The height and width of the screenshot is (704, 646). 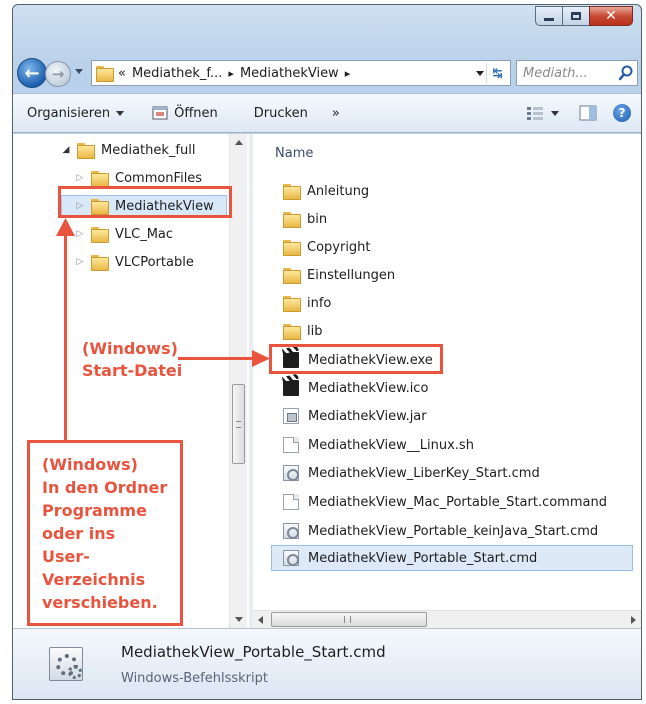 I want to click on refresh-button: ↹, so click(x=497, y=73).